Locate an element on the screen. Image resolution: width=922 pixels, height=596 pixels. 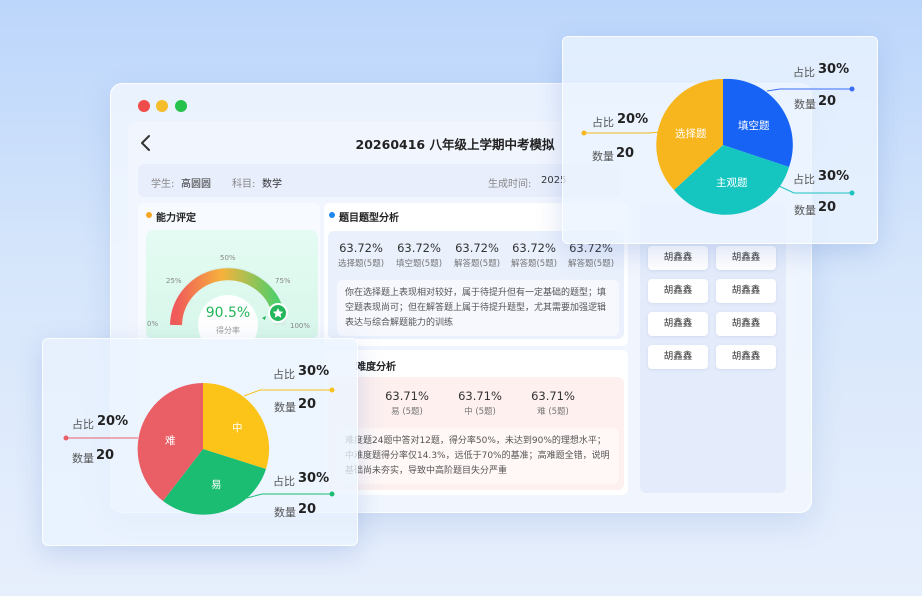
window-maximize-button is located at coordinates (181, 106).